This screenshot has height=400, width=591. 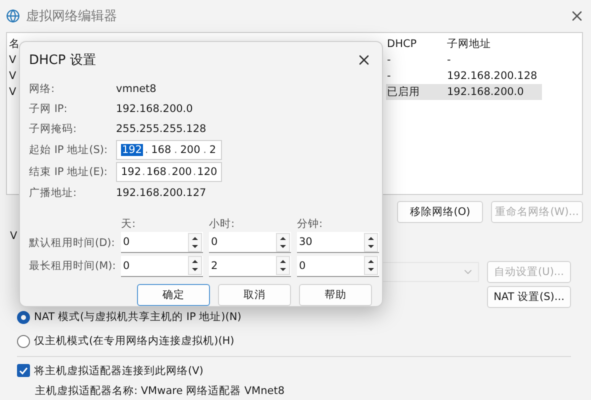 What do you see at coordinates (162, 129) in the screenshot?
I see `field-value: 255.255.255.128` at bounding box center [162, 129].